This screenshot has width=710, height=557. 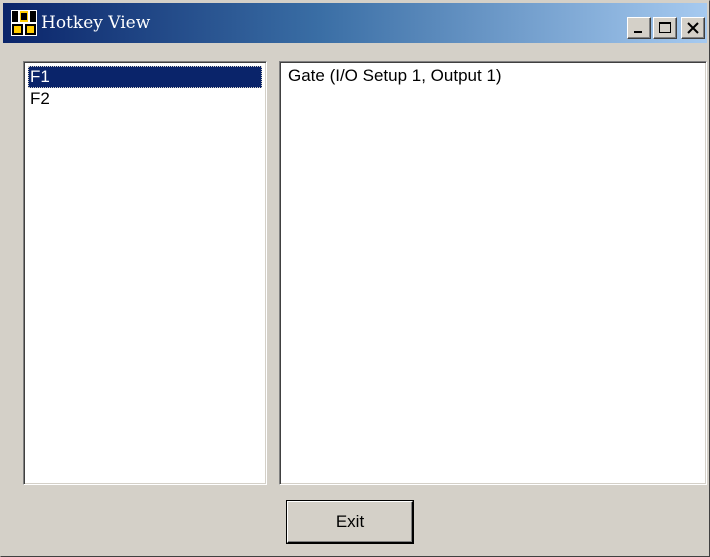 What do you see at coordinates (350, 522) in the screenshot?
I see `exit-button: Exit` at bounding box center [350, 522].